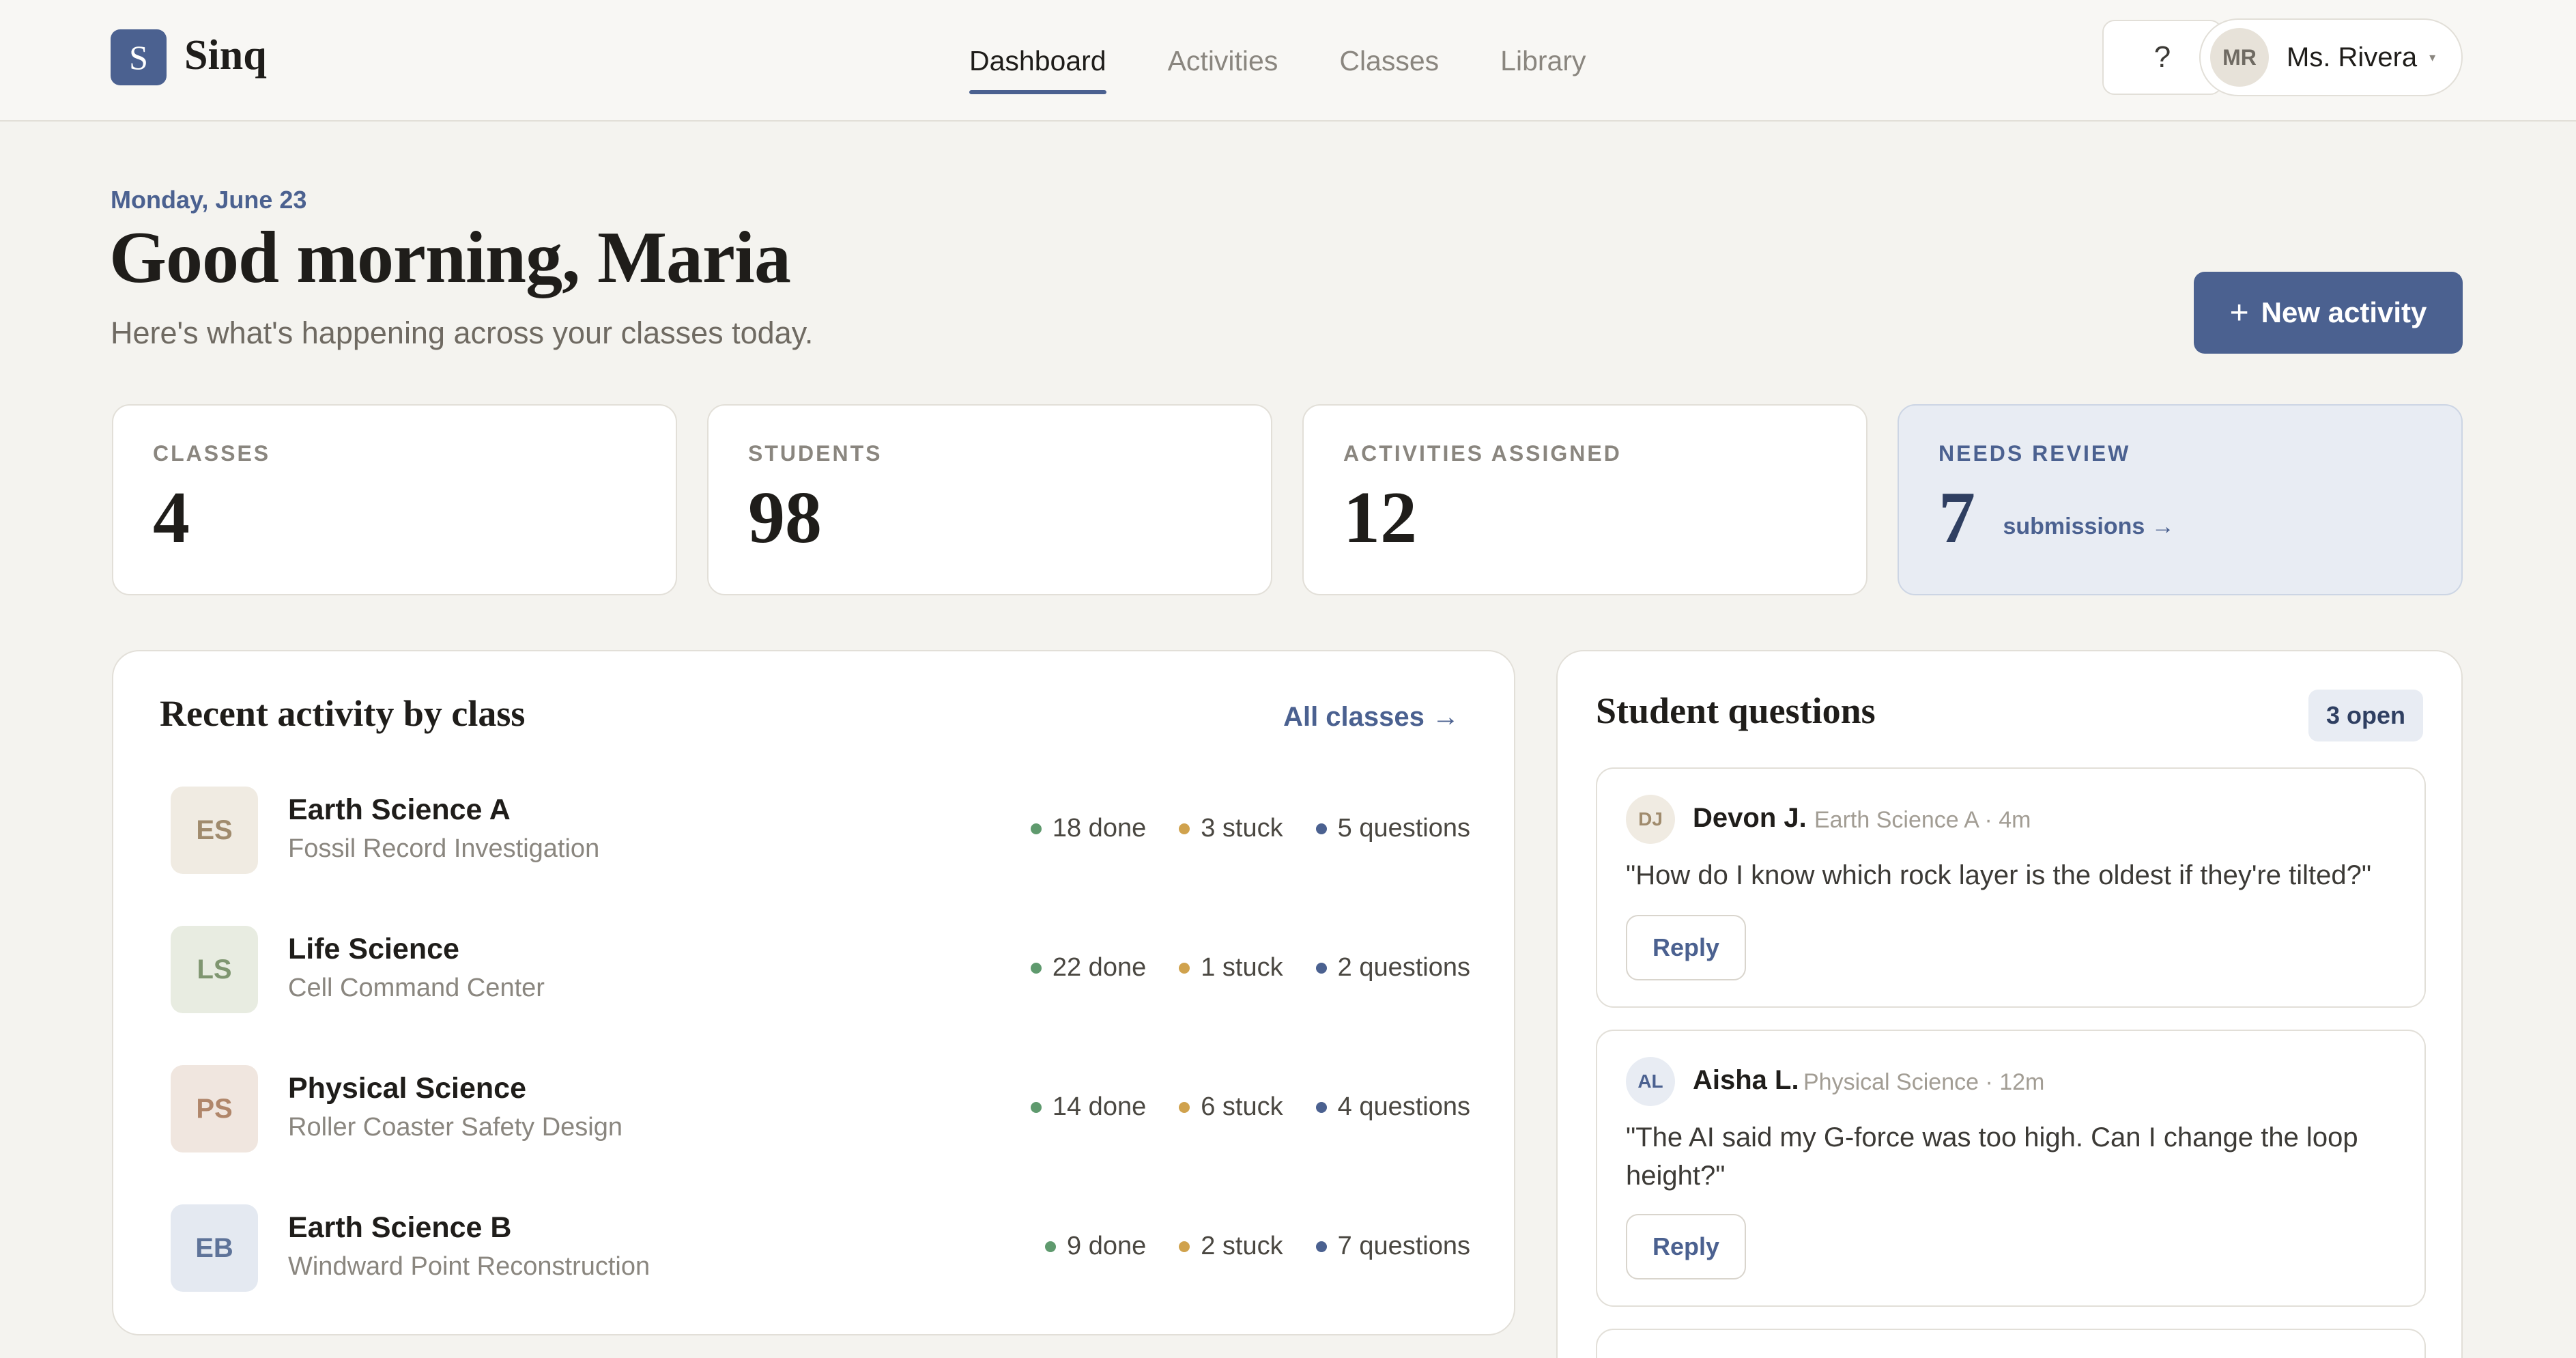  What do you see at coordinates (400, 1227) in the screenshot?
I see `class-name: Earth Science B` at bounding box center [400, 1227].